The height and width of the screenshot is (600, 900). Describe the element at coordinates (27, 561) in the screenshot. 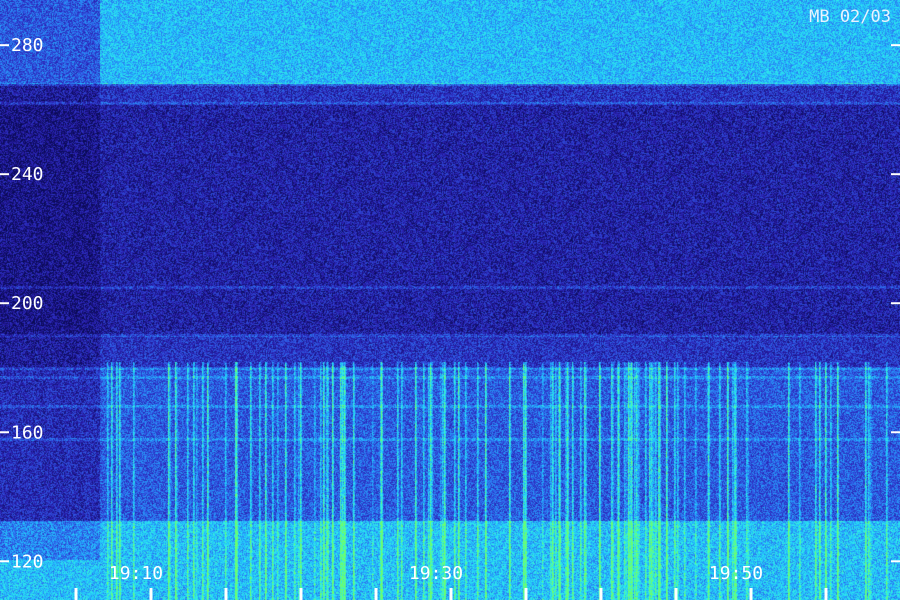

I see `y-tick-label: 120` at that location.